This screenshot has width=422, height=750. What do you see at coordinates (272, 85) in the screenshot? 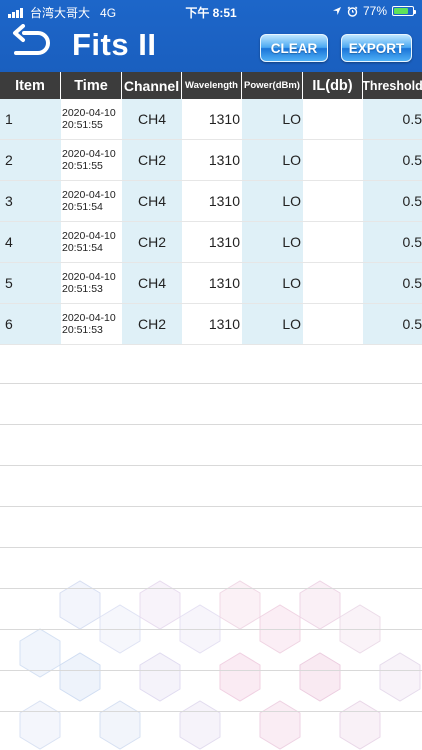
I see `column-header-power: Power(dBm)` at bounding box center [272, 85].